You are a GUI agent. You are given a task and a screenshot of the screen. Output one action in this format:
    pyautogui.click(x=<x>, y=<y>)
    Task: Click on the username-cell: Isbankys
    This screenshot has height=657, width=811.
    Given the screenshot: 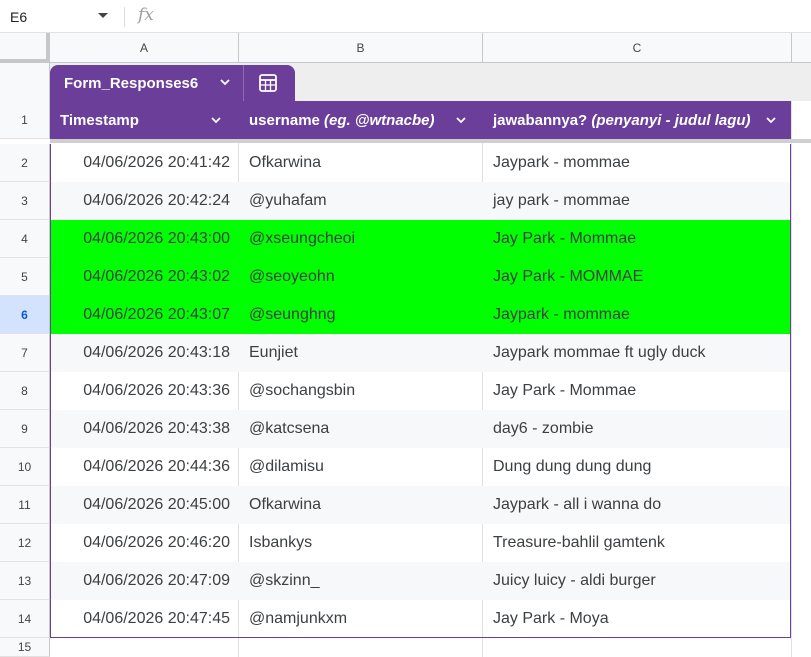 What is the action you would take?
    pyautogui.click(x=366, y=543)
    